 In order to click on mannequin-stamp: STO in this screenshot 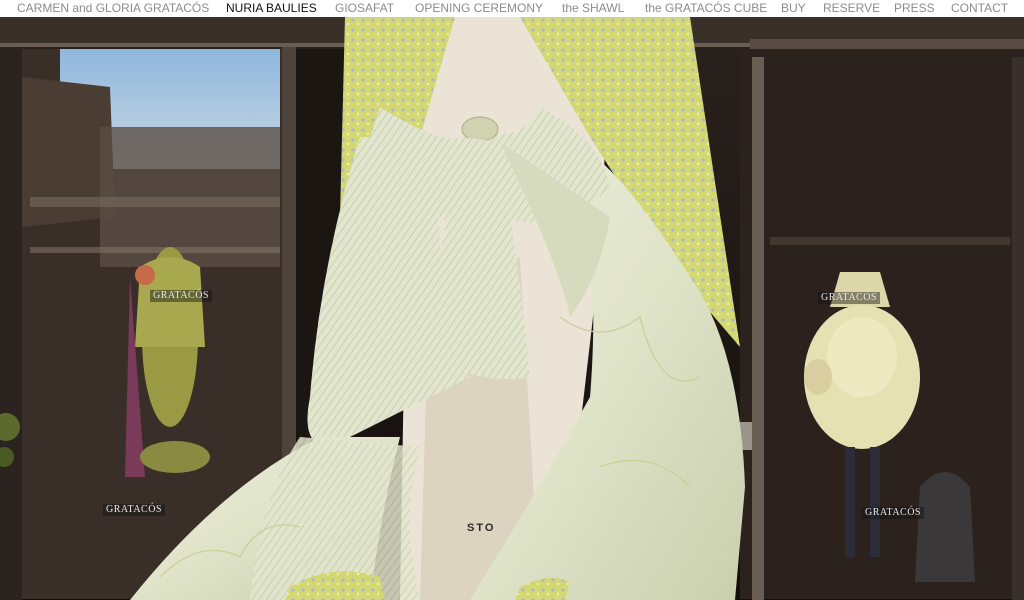, I will do `click(481, 528)`.